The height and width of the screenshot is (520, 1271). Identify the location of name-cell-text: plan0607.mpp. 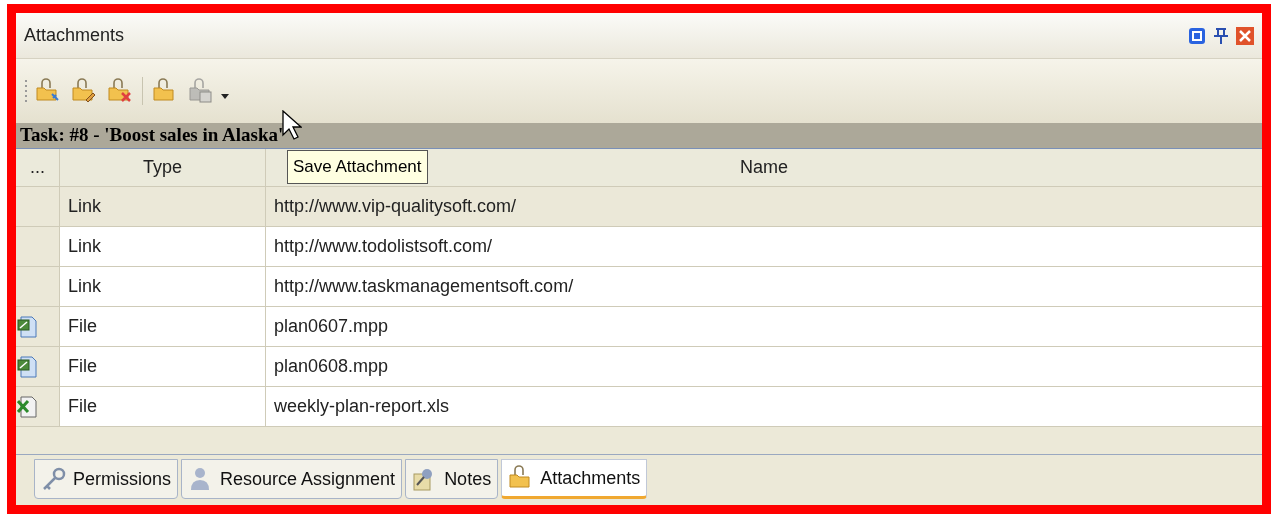
(331, 326).